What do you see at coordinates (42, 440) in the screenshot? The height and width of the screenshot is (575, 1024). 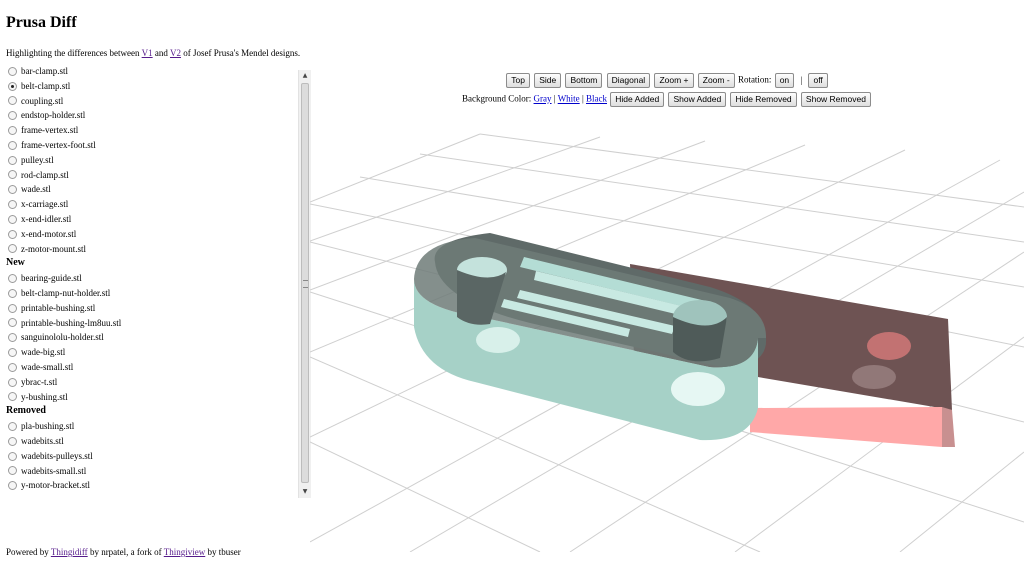 I see `file-name-label: wadebits.stl` at bounding box center [42, 440].